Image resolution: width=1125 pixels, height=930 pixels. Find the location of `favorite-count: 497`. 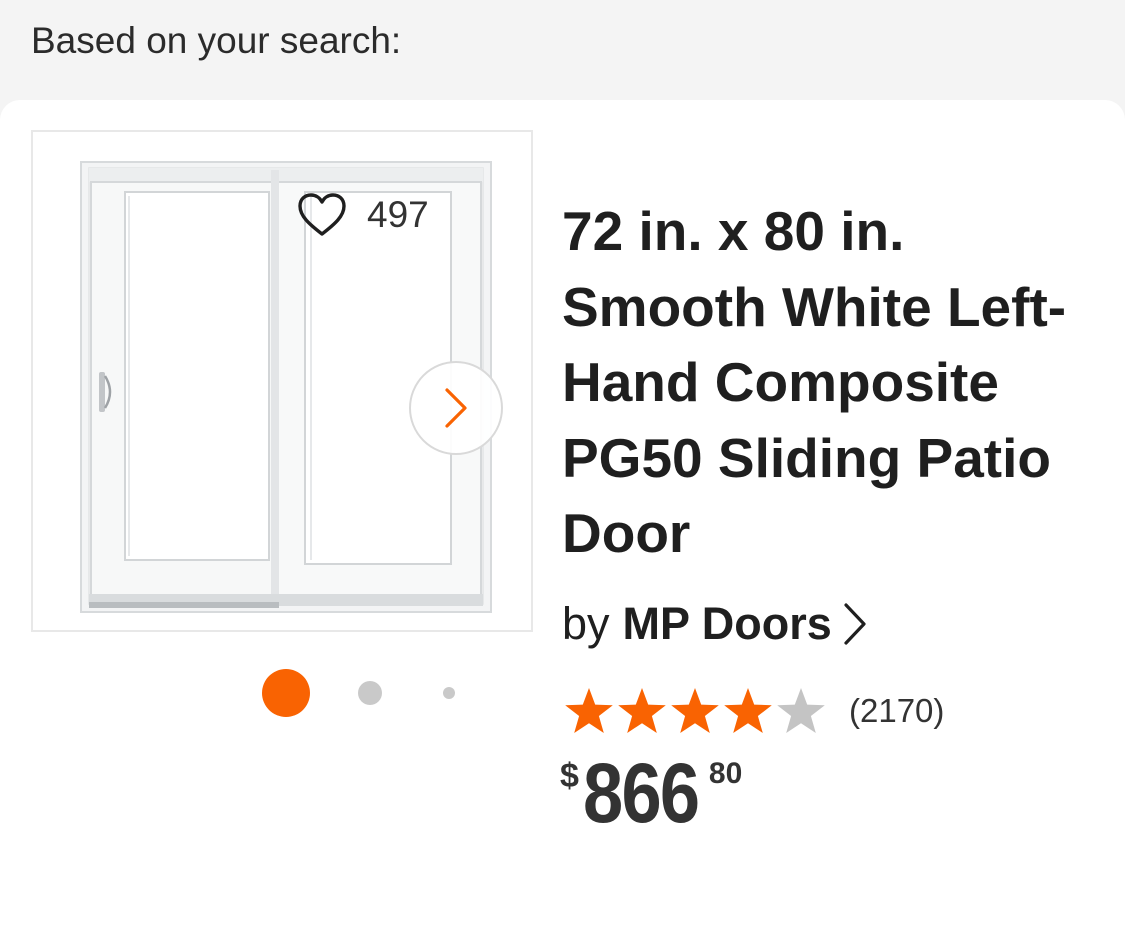

favorite-count: 497 is located at coordinates (398, 214).